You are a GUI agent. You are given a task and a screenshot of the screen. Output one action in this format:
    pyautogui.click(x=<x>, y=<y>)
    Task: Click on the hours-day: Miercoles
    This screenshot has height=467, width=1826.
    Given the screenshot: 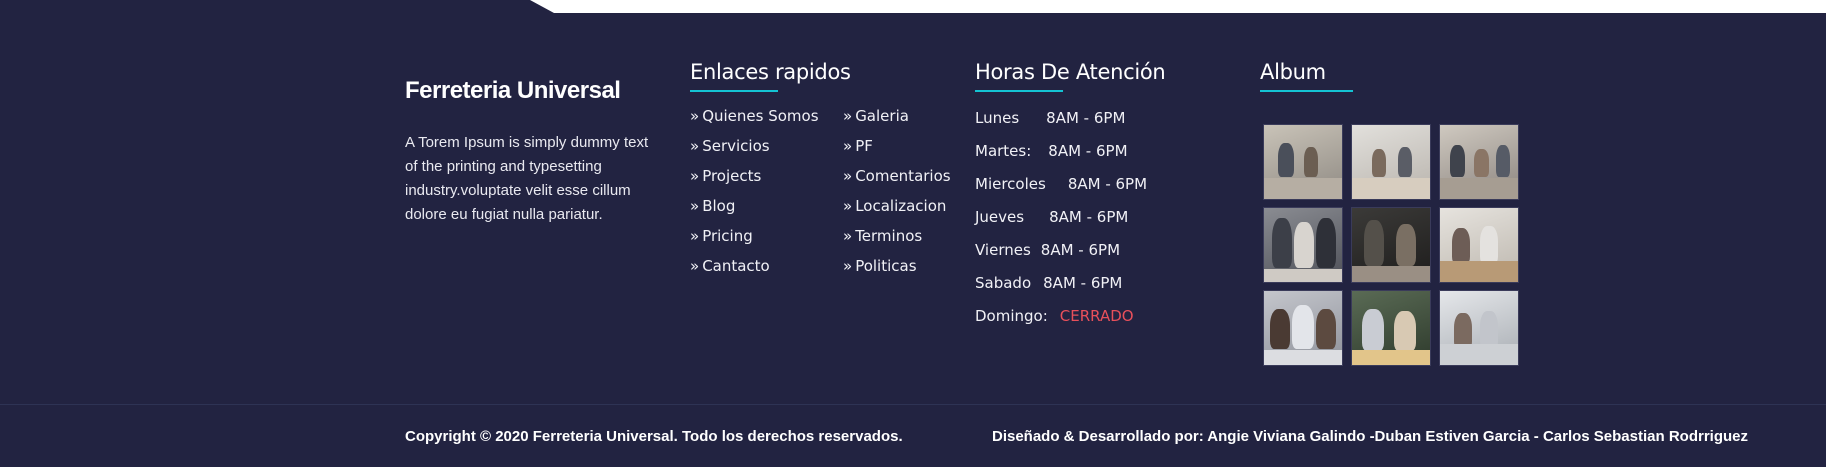 What is the action you would take?
    pyautogui.click(x=1010, y=184)
    